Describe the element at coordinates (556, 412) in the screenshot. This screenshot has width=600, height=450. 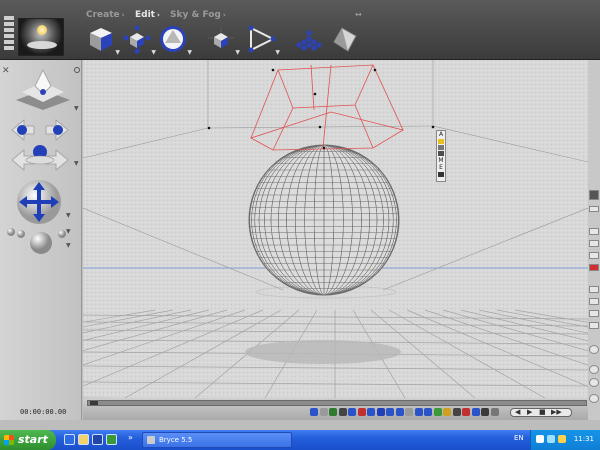
I see `forward-icon: ▶▶` at that location.